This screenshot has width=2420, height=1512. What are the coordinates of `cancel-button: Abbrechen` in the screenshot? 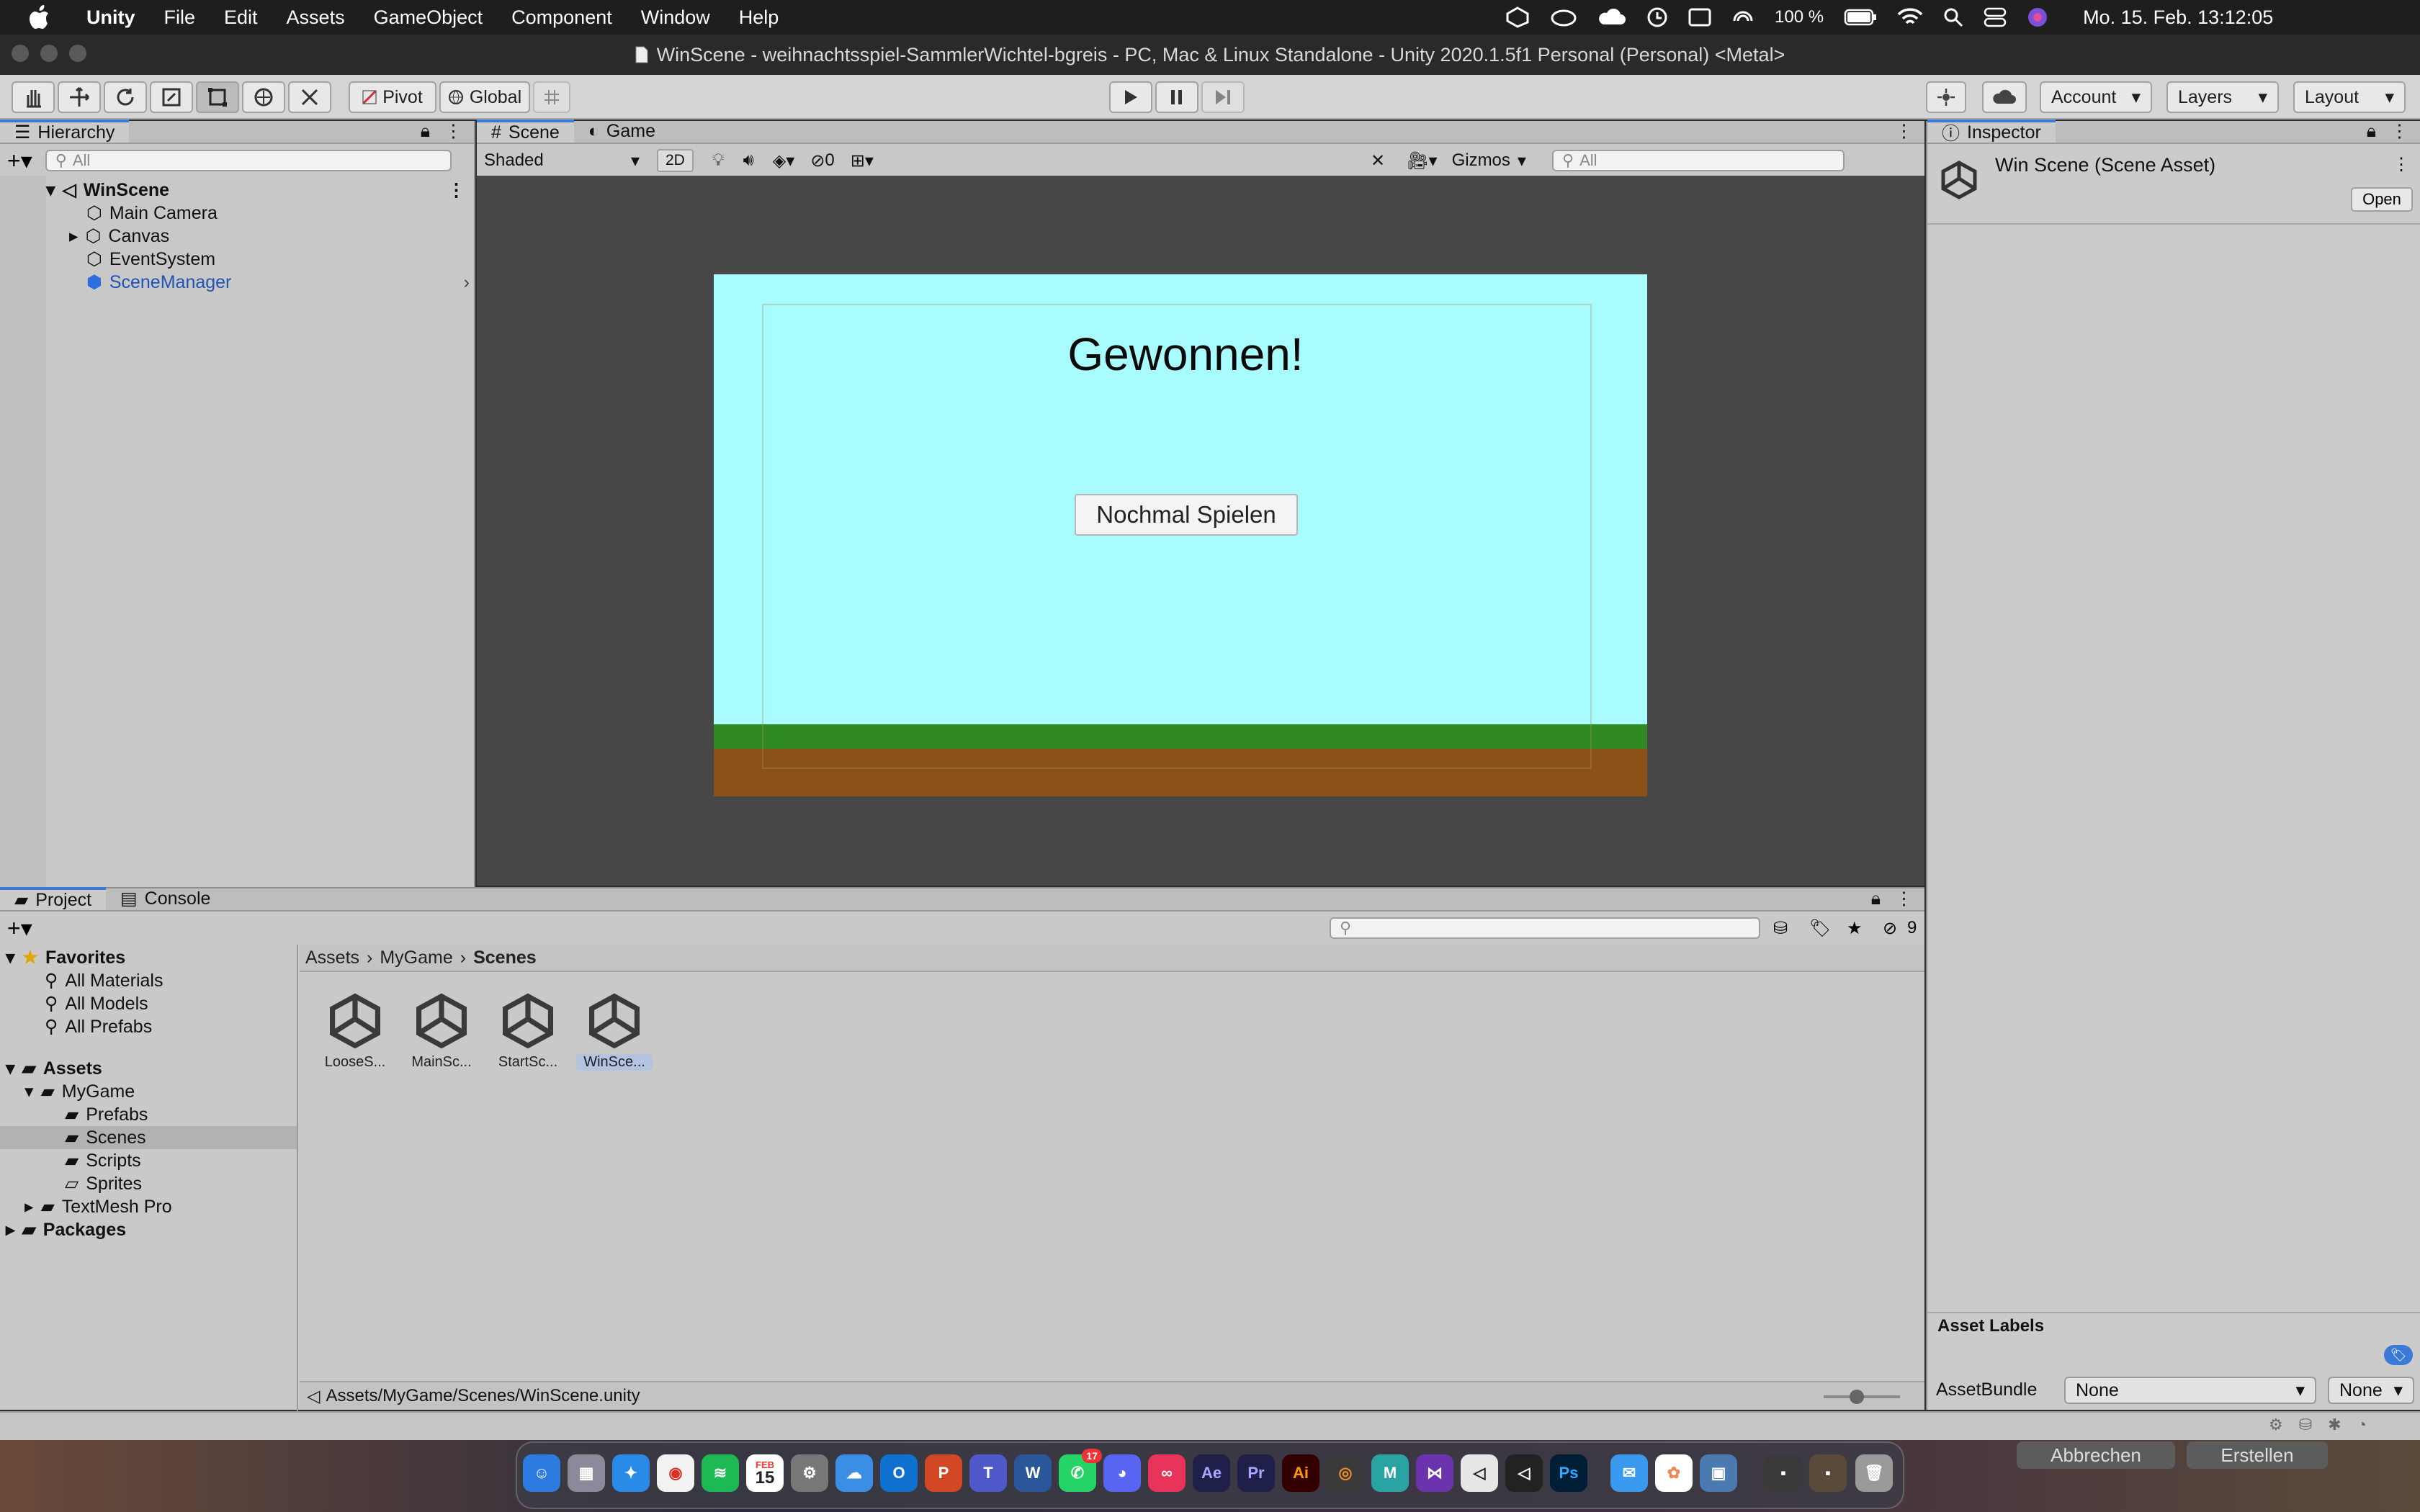 It's located at (2096, 1455).